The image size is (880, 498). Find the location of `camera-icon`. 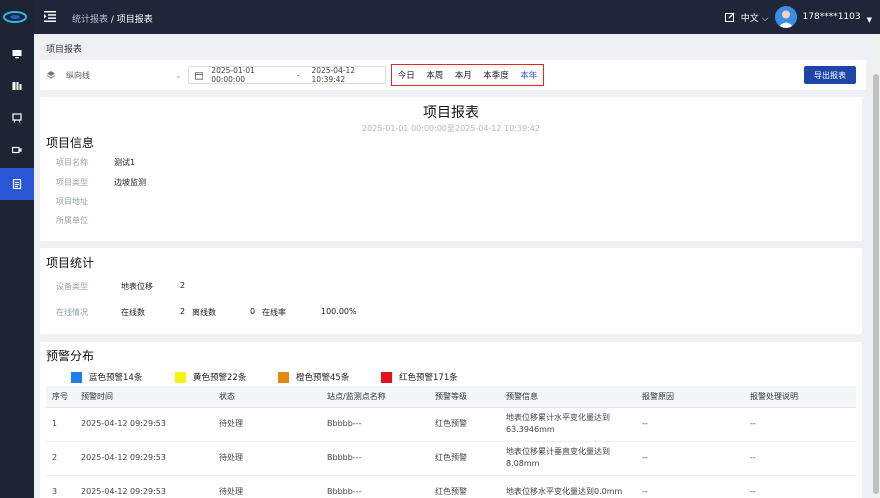

camera-icon is located at coordinates (17, 150).